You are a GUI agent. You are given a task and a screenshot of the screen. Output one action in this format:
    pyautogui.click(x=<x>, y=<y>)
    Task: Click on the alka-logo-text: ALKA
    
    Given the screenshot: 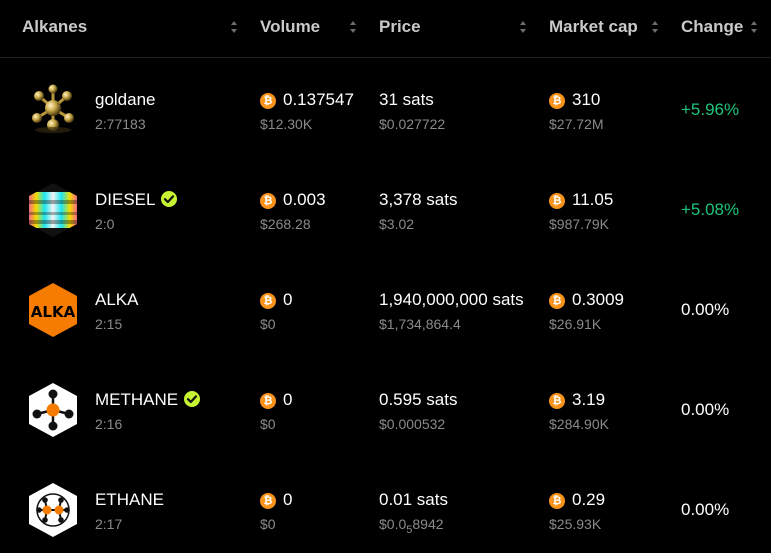 What is the action you would take?
    pyautogui.click(x=53, y=312)
    